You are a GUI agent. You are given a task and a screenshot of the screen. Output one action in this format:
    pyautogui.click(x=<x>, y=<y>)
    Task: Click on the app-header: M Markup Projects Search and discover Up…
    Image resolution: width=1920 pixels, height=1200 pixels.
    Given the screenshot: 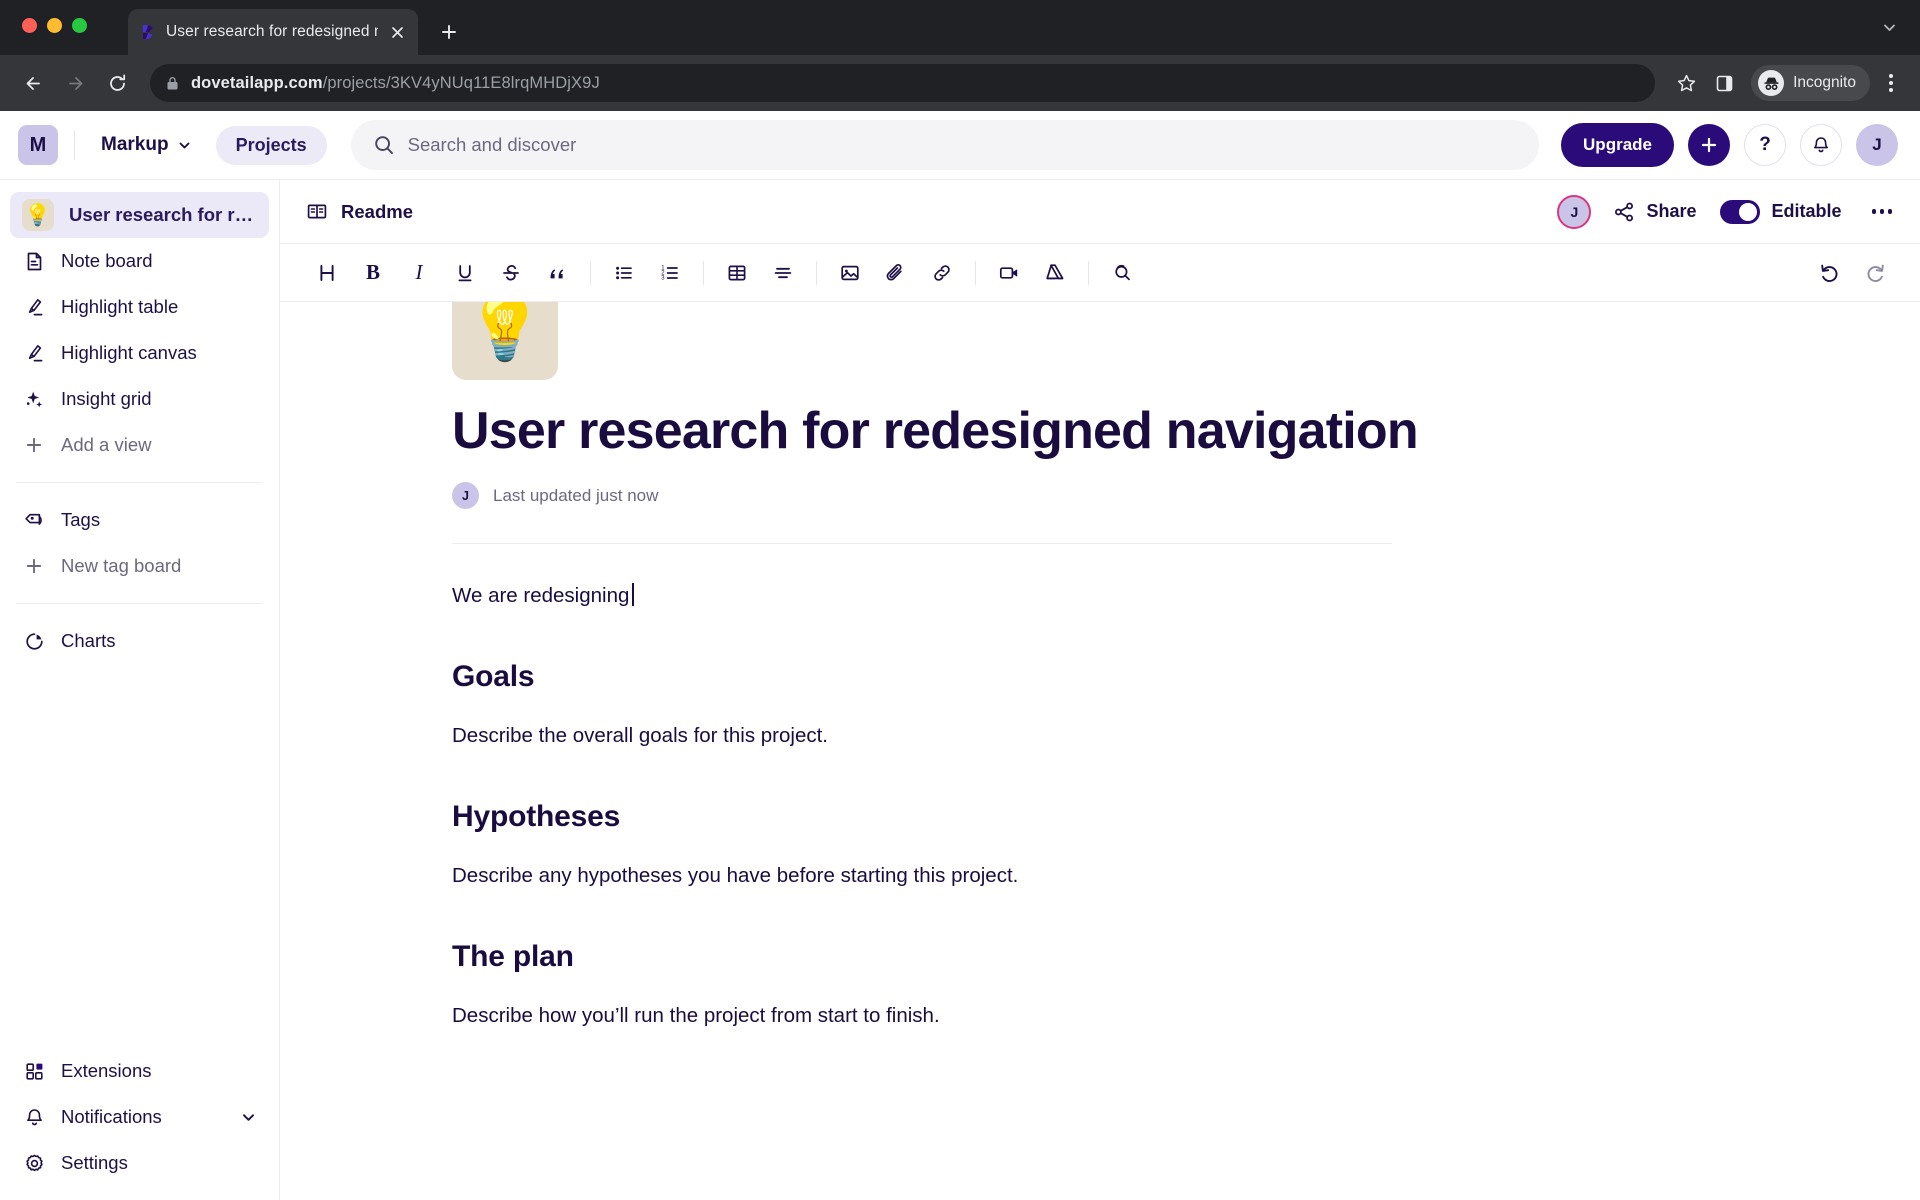 What is the action you would take?
    pyautogui.click(x=960, y=145)
    